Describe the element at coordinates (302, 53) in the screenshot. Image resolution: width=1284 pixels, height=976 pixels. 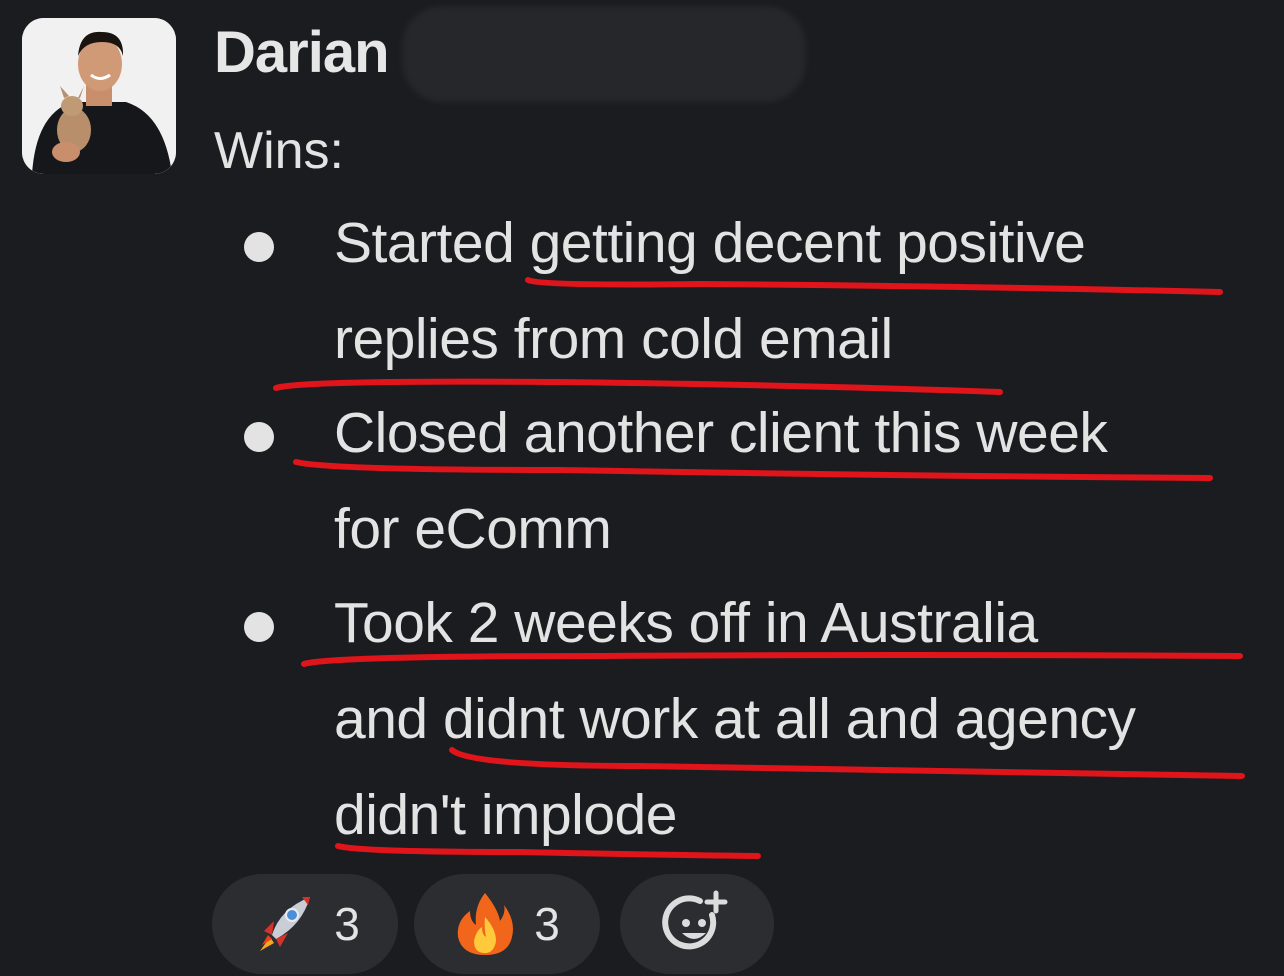
I see `author-name: Darian` at that location.